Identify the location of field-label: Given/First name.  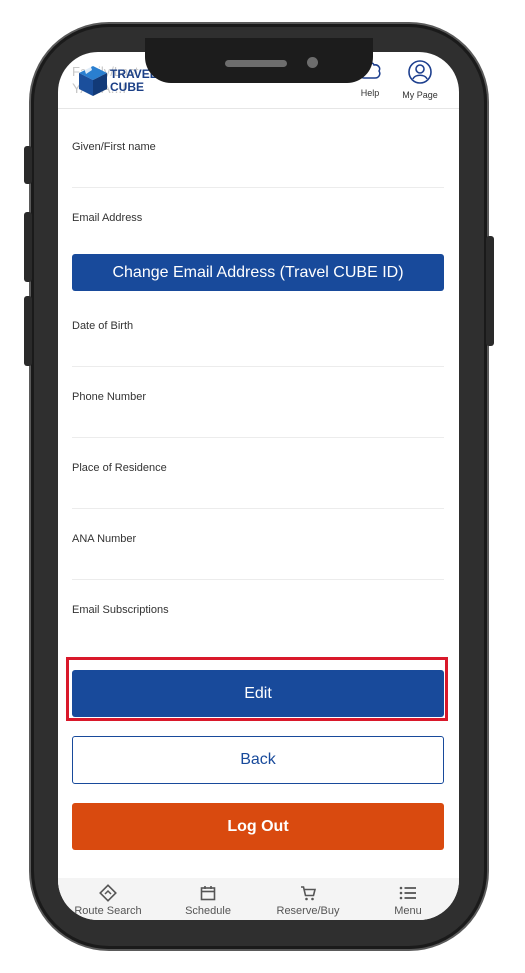
(114, 147).